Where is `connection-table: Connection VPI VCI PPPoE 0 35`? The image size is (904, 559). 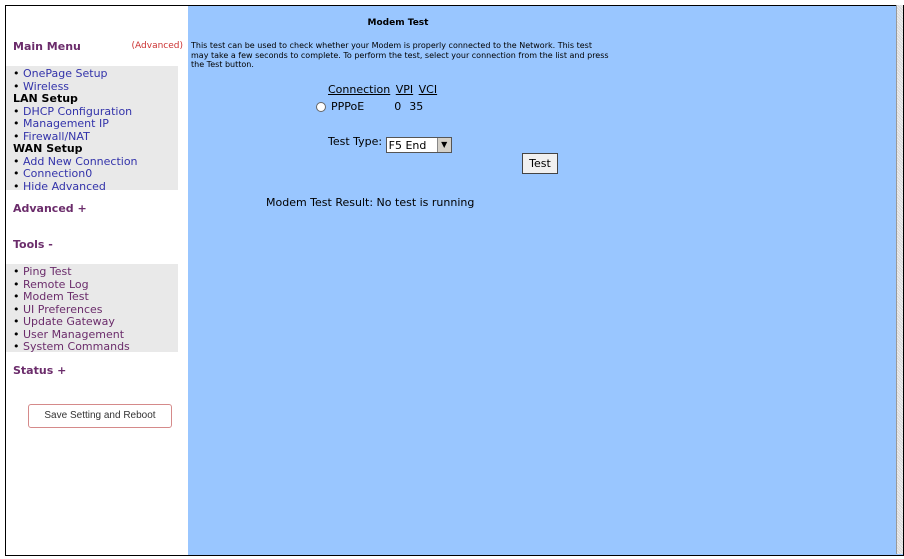
connection-table: Connection VPI VCI PPPoE 0 35 is located at coordinates (377, 98).